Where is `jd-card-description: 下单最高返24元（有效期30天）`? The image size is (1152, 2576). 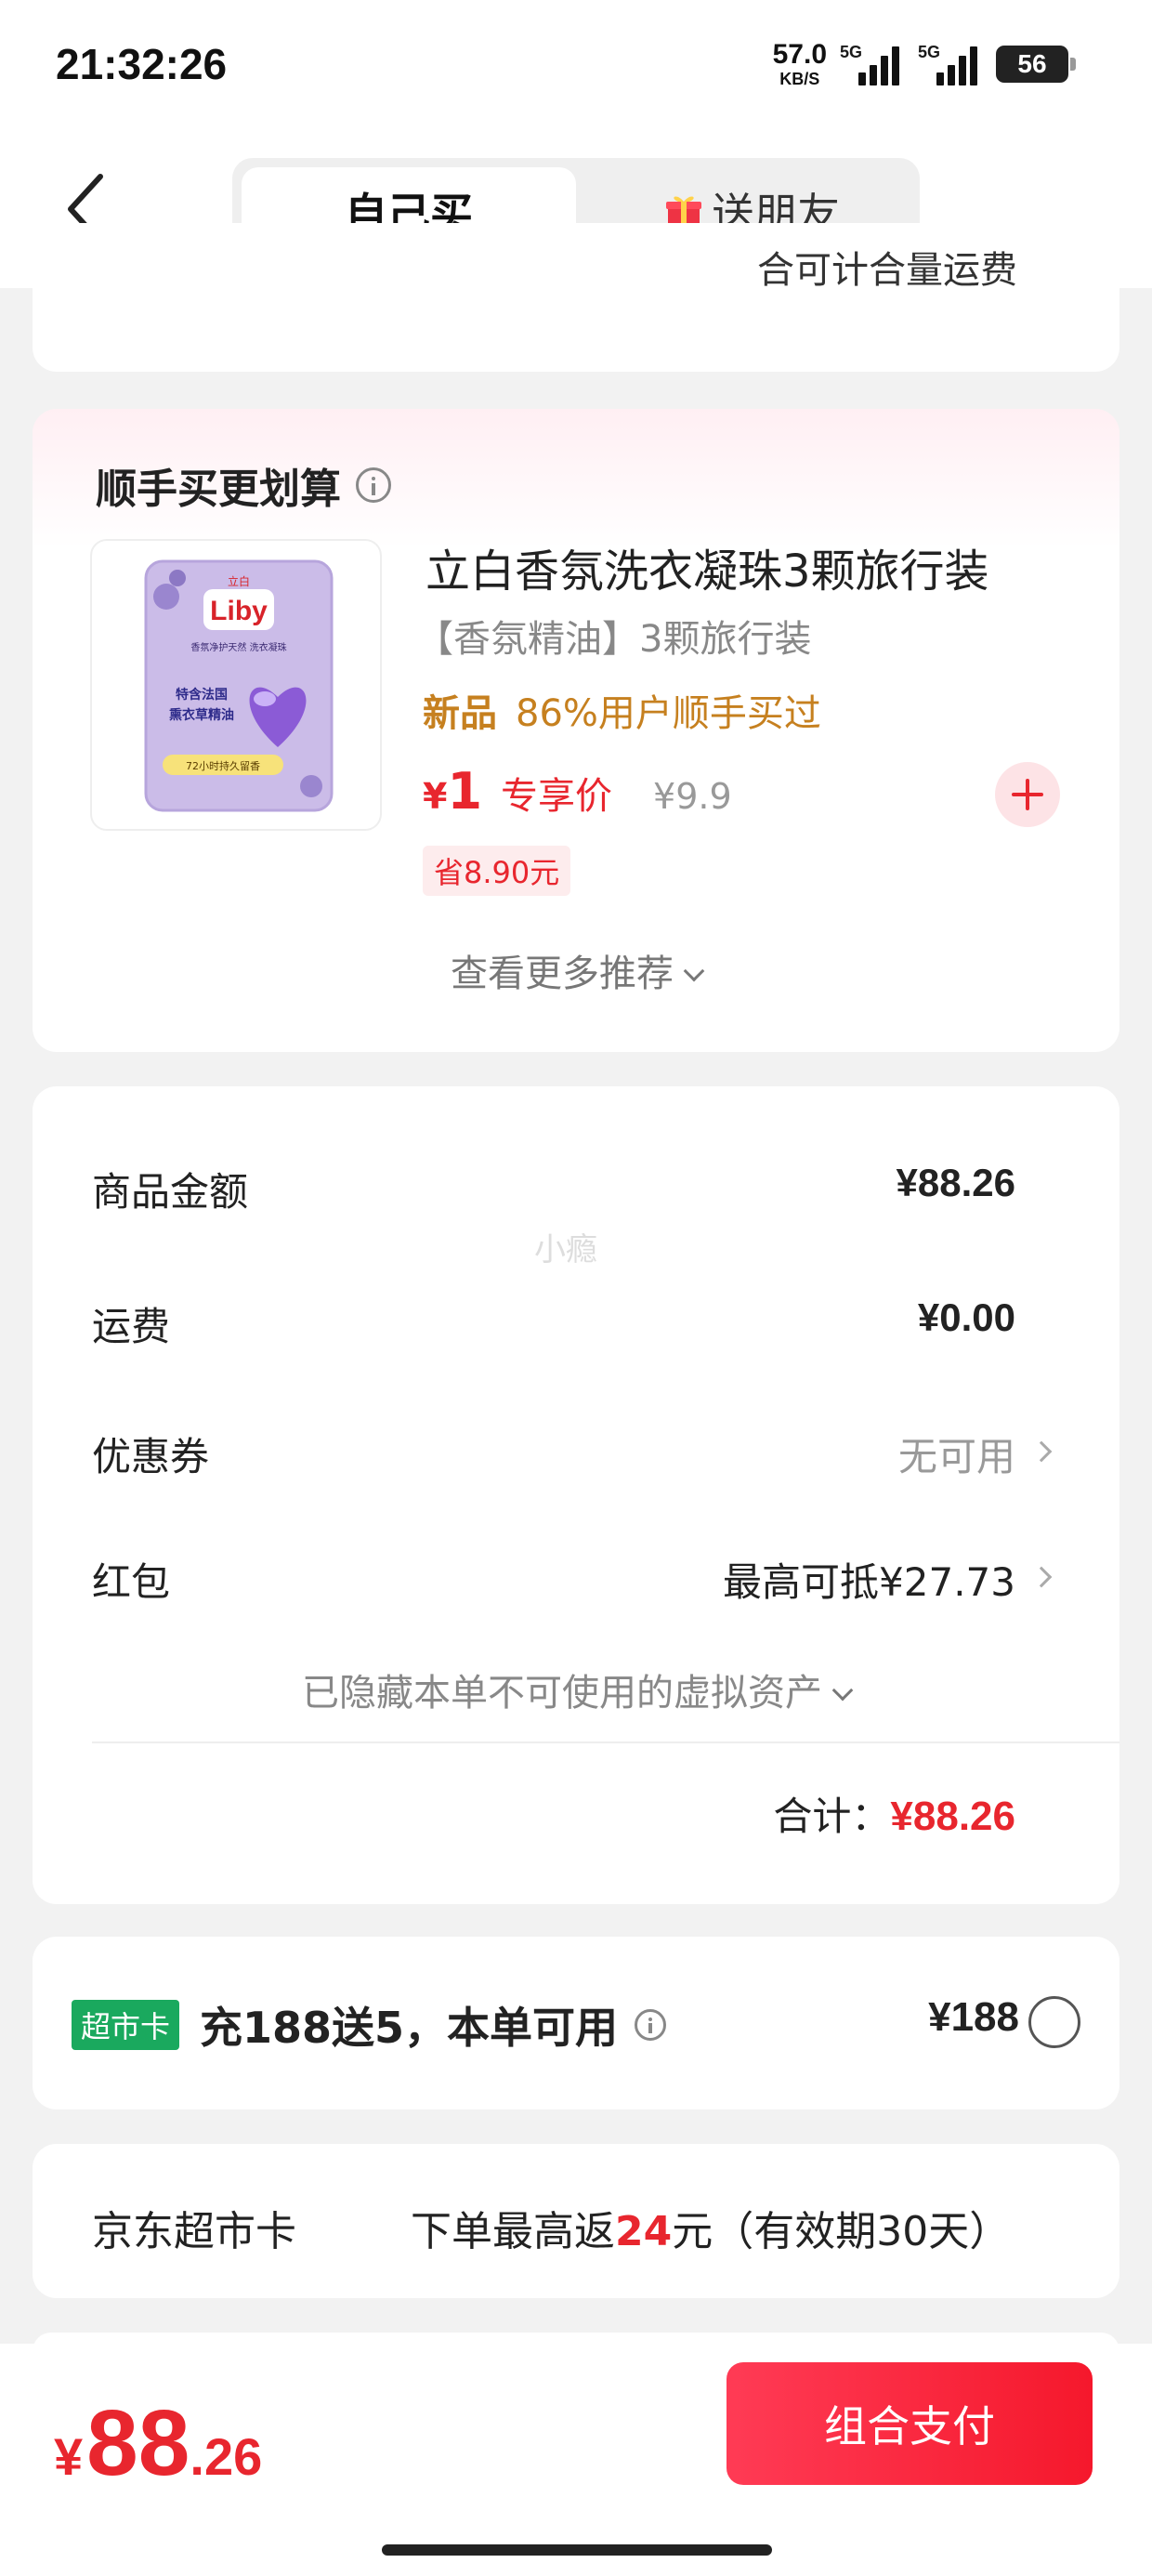 jd-card-description: 下单最高返24元（有效期30天） is located at coordinates (710, 2227).